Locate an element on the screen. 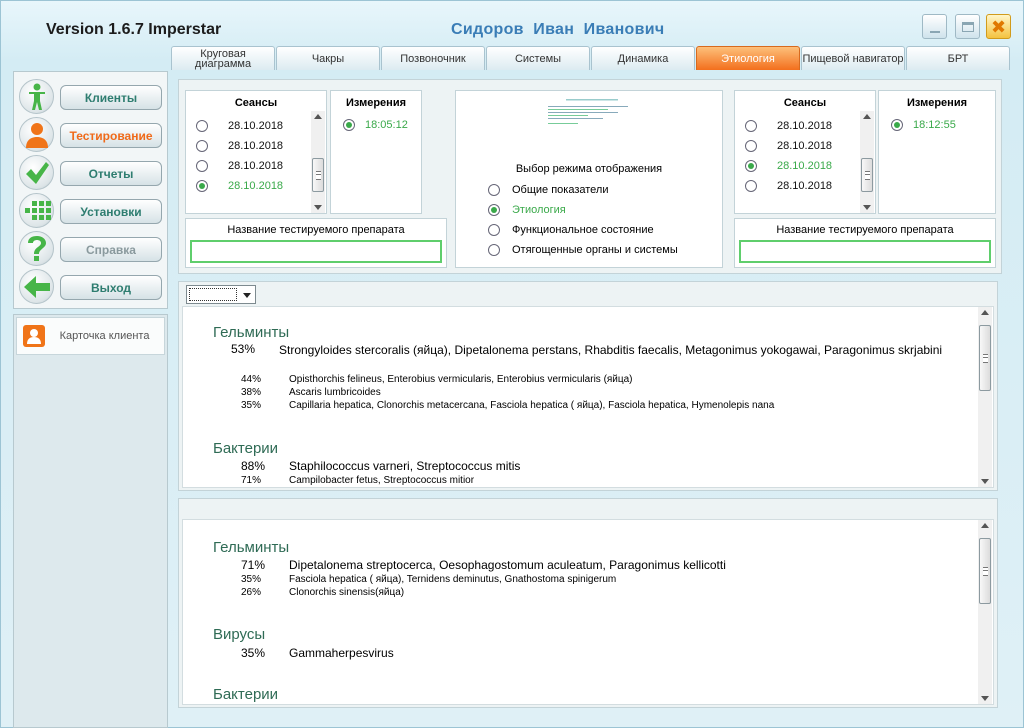 The height and width of the screenshot is (728, 1024). results1-scrollbar is located at coordinates (985, 397).